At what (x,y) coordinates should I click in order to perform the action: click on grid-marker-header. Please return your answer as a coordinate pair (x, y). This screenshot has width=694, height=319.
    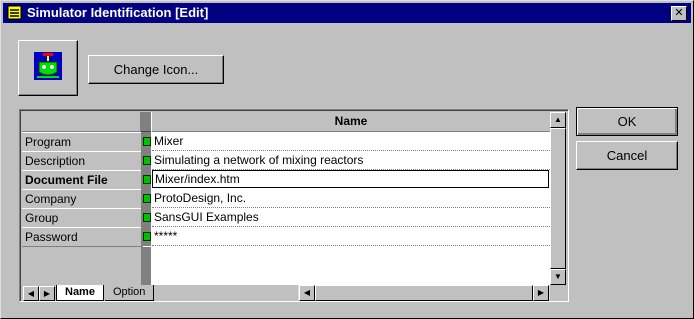
    Looking at the image, I should click on (146, 122).